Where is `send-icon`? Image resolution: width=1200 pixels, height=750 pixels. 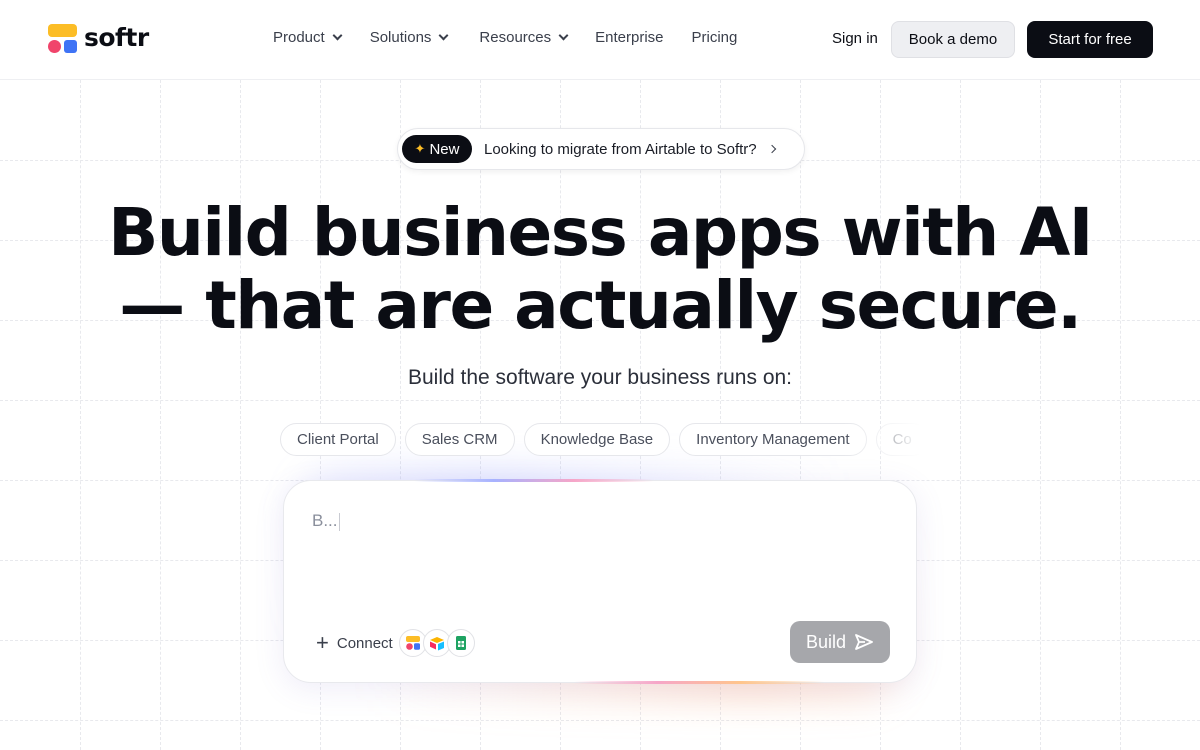 send-icon is located at coordinates (864, 642).